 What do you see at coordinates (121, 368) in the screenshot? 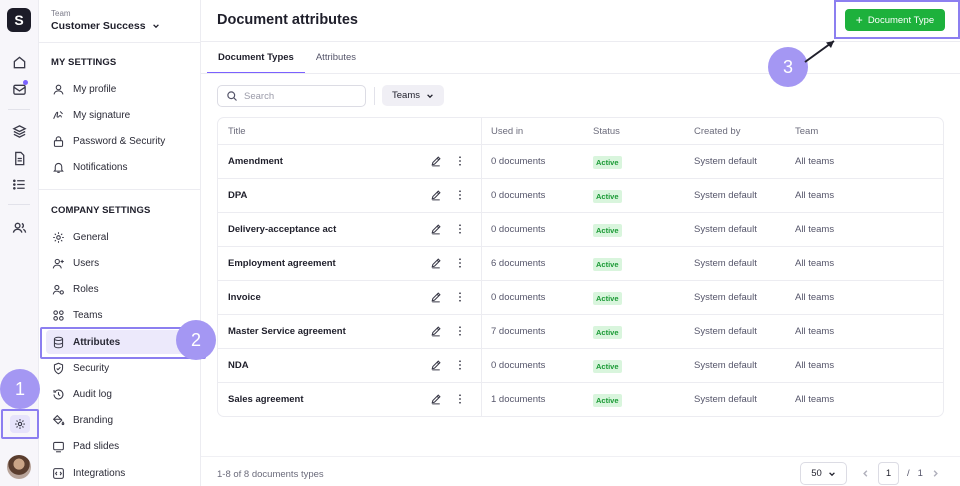
I see `sidebar-item-security: Security` at bounding box center [121, 368].